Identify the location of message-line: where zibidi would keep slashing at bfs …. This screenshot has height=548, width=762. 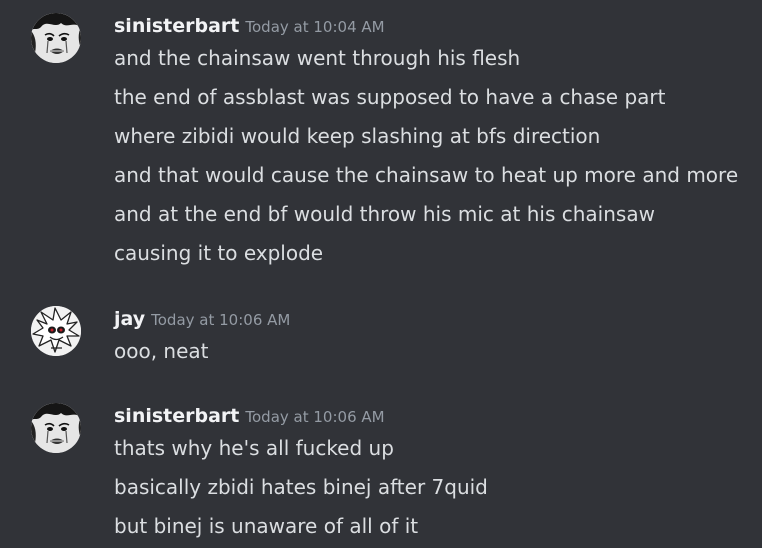
(357, 136).